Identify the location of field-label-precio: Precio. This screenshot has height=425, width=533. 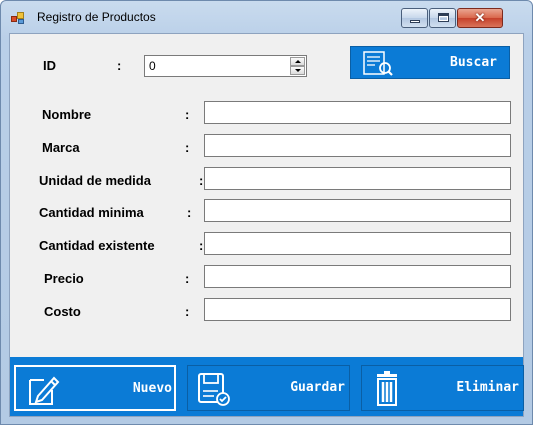
(64, 278).